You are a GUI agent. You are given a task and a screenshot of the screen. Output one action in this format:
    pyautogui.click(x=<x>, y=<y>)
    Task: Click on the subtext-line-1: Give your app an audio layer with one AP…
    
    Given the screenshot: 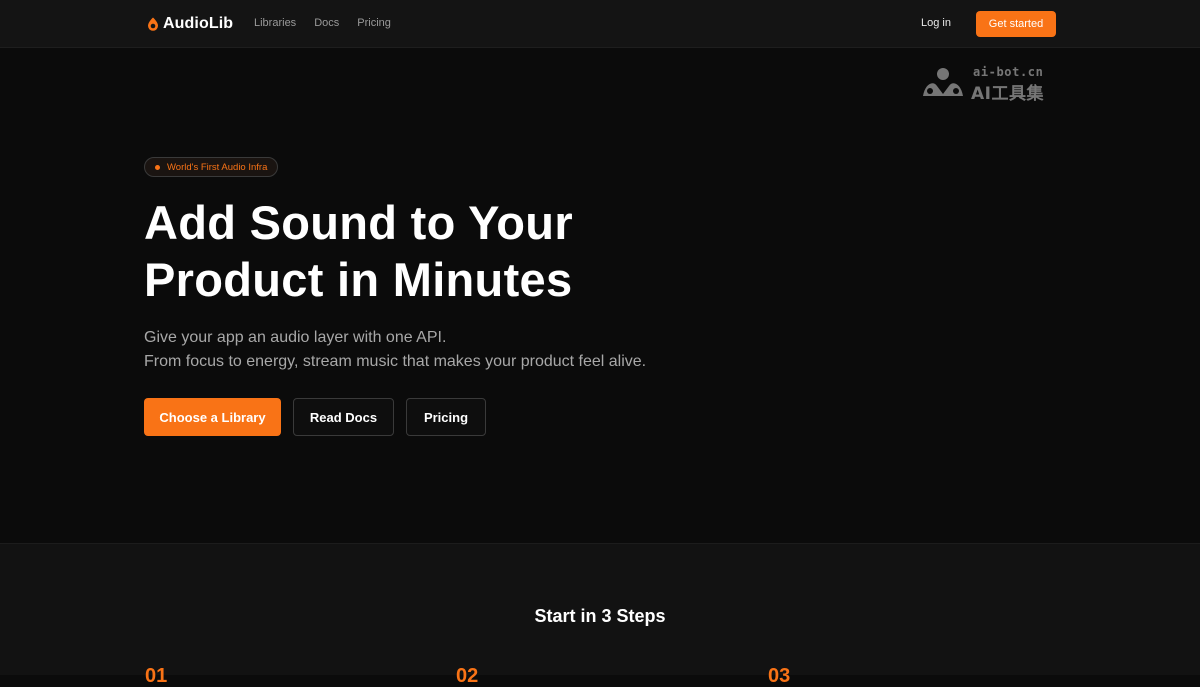 What is the action you would take?
    pyautogui.click(x=295, y=337)
    